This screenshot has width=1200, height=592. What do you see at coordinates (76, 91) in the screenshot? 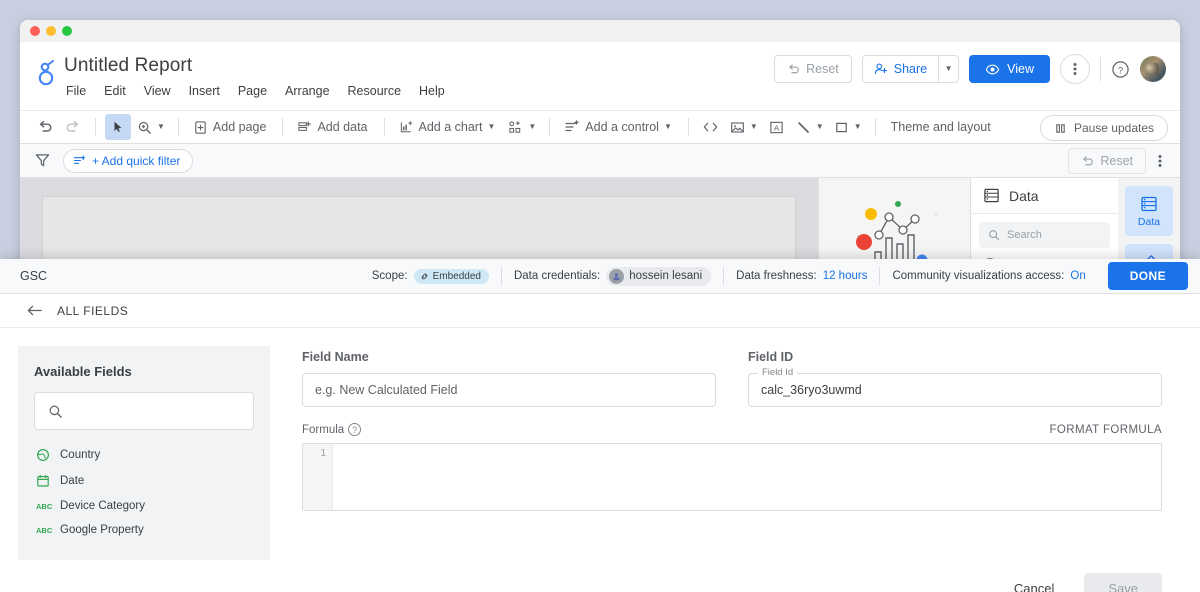
I see `menu-item-file: File` at bounding box center [76, 91].